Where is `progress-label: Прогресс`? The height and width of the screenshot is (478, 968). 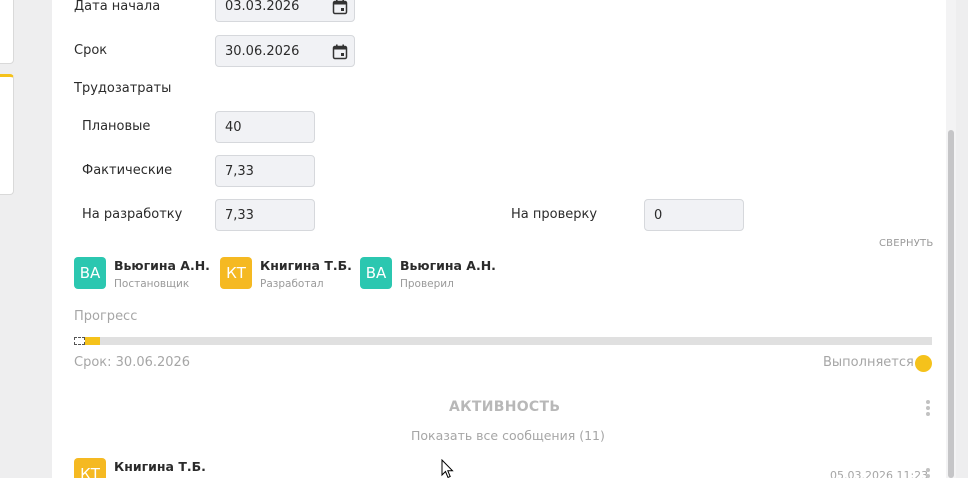 progress-label: Прогресс is located at coordinates (106, 316).